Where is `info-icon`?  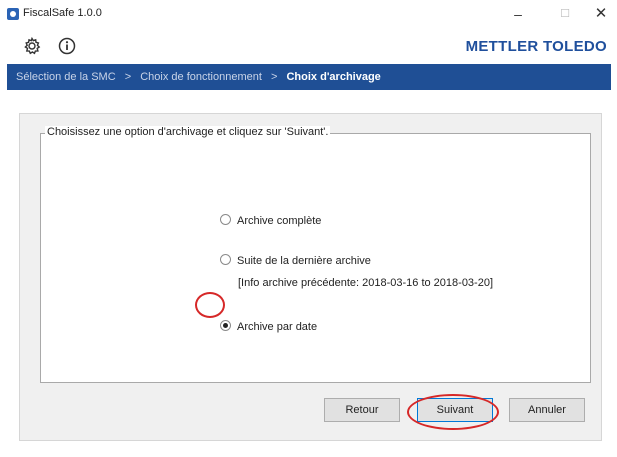
info-icon is located at coordinates (67, 46).